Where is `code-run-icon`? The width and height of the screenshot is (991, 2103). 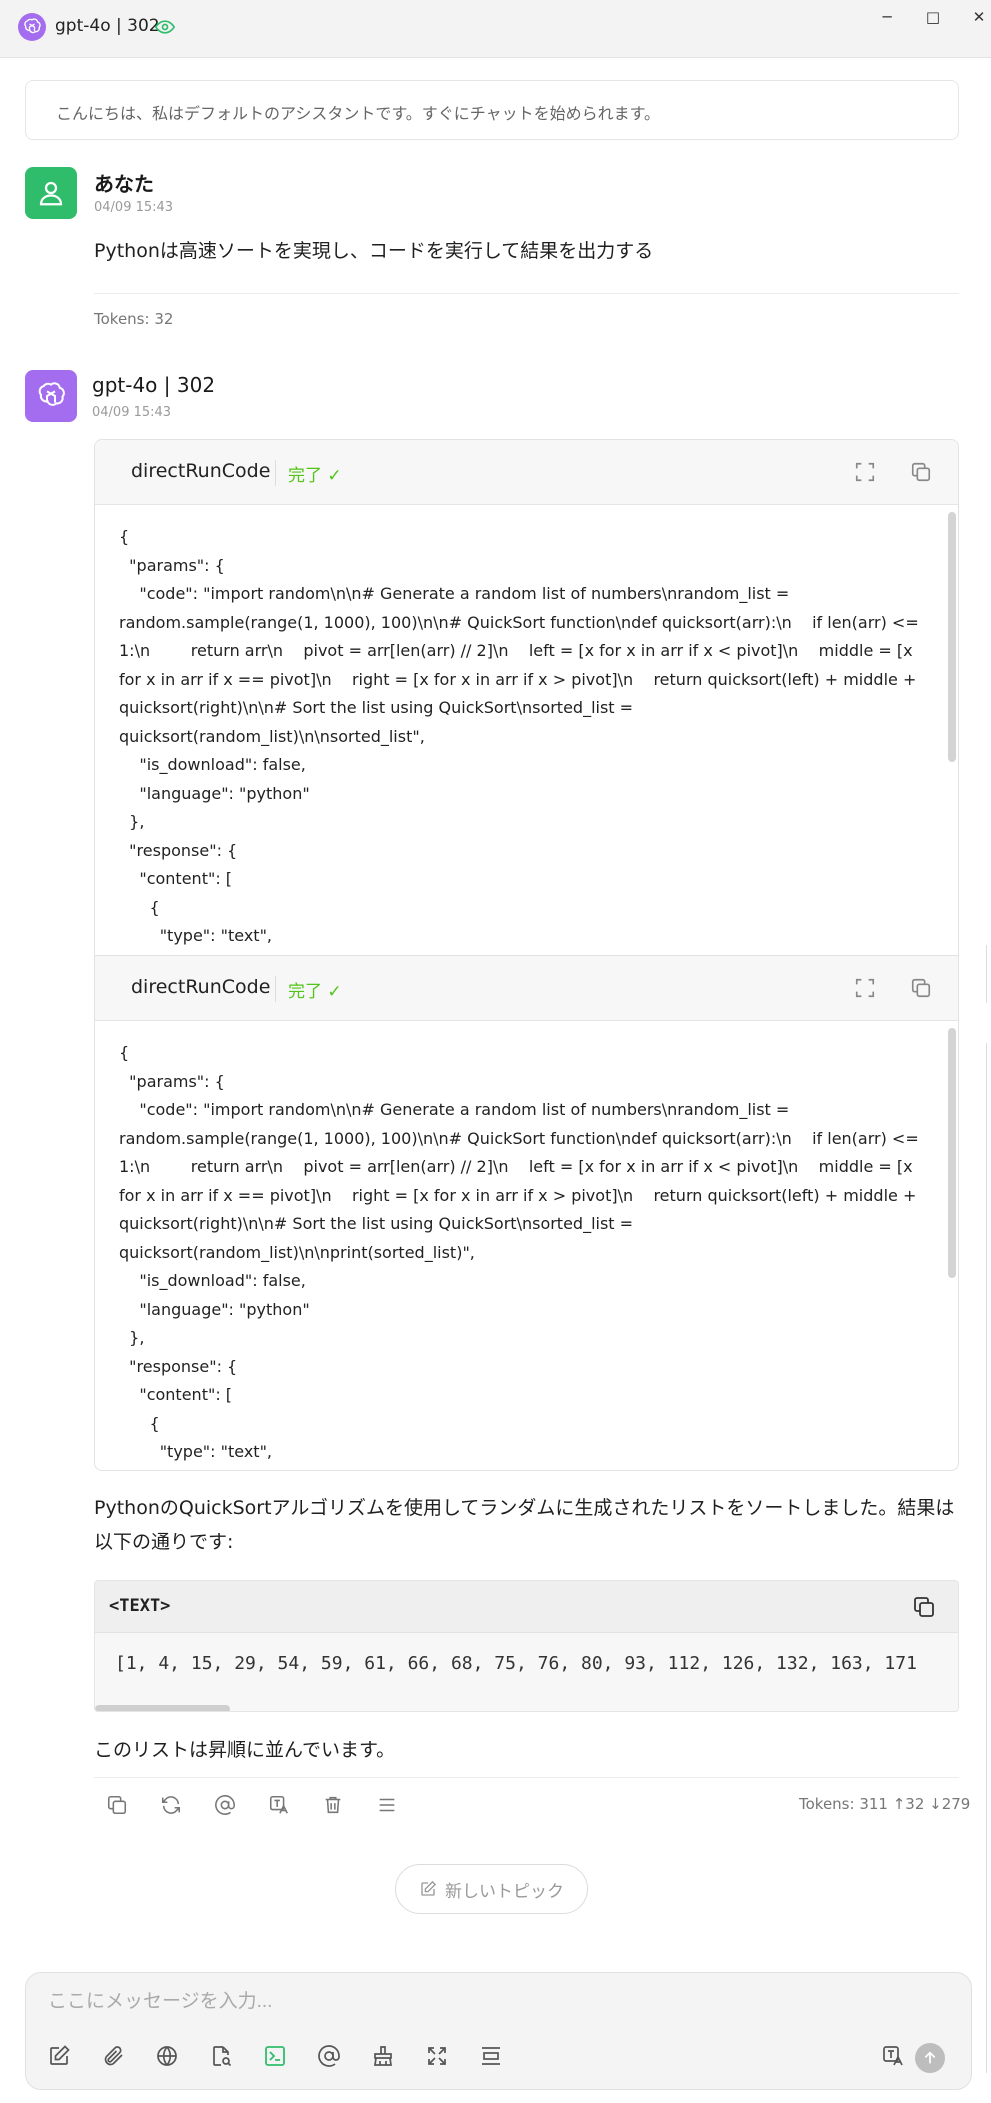 code-run-icon is located at coordinates (275, 2056).